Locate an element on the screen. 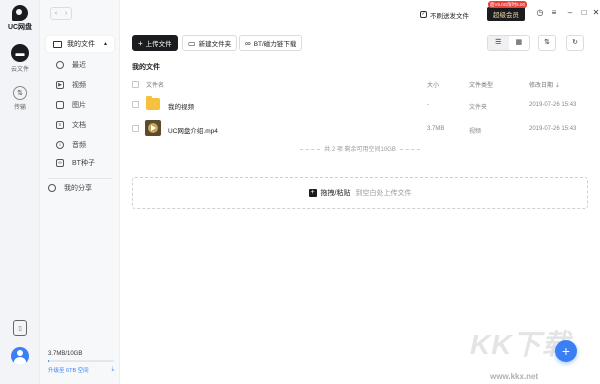 This screenshot has height=384, width=600. upgrade-link: 升级至 6TB 空间 ⤓ is located at coordinates (81, 370).